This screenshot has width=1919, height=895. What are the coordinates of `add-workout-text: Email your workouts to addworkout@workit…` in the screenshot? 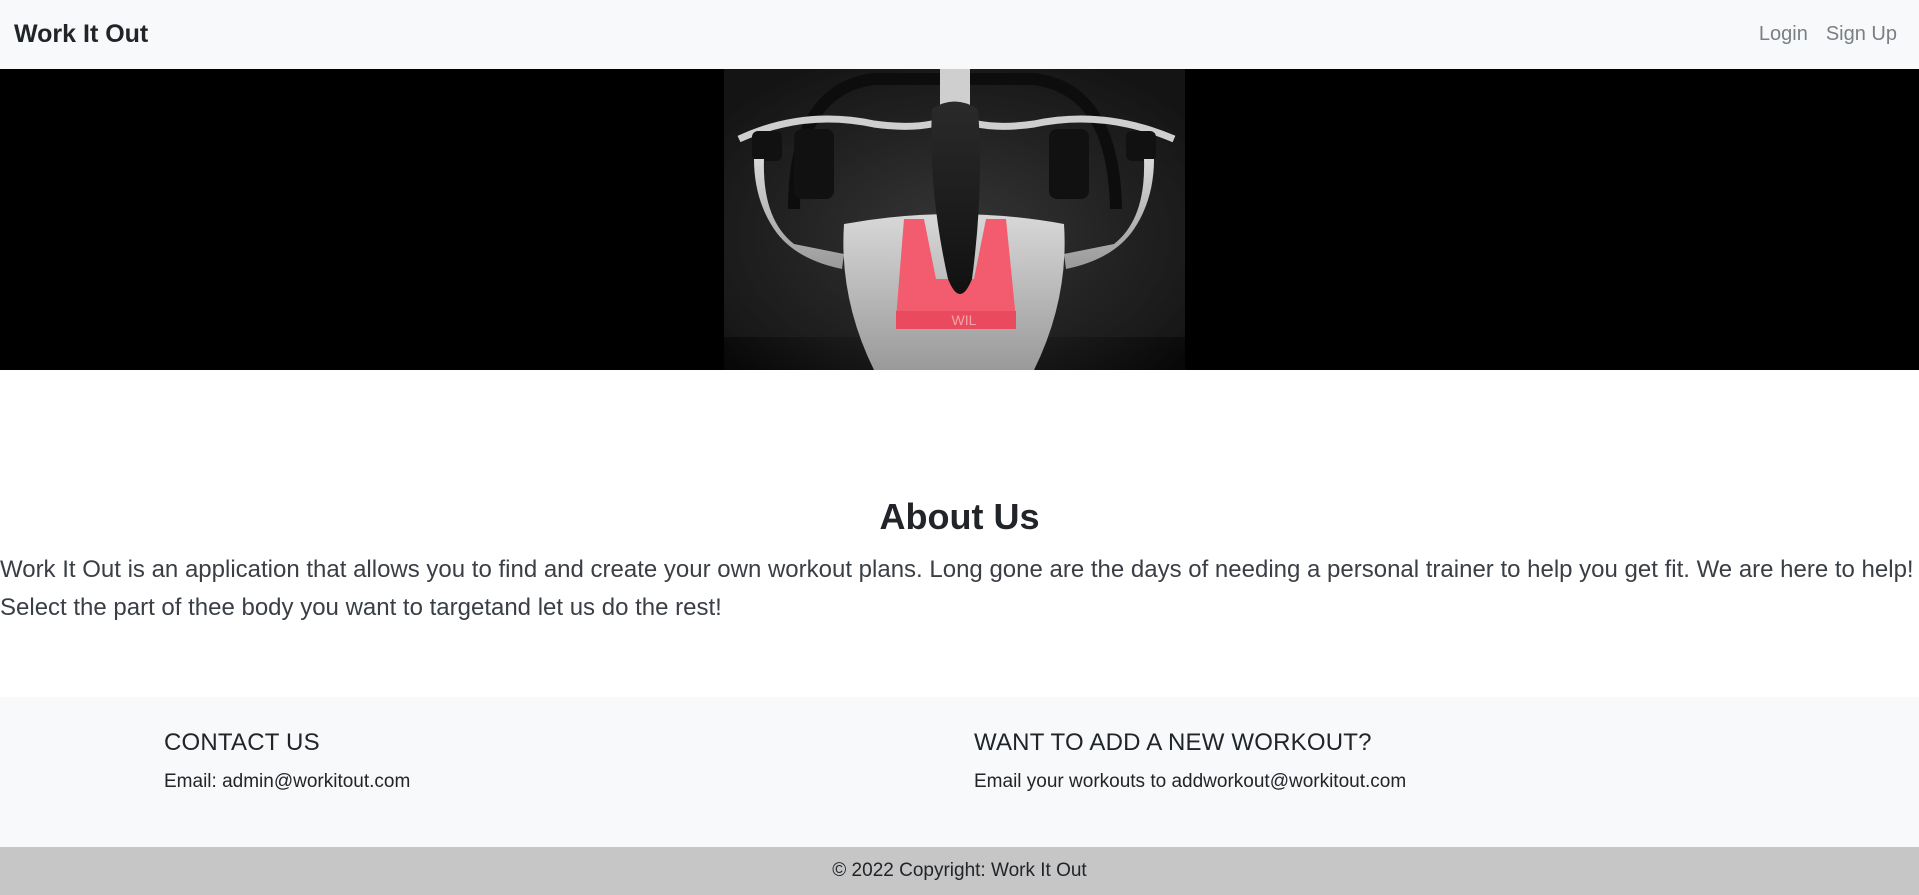 It's located at (1190, 781).